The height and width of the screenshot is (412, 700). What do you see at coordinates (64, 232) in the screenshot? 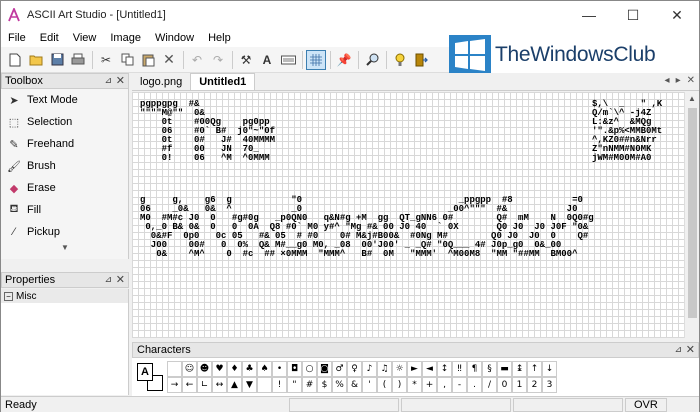
I see `tool-pickup: ⁄ Pickup` at bounding box center [64, 232].